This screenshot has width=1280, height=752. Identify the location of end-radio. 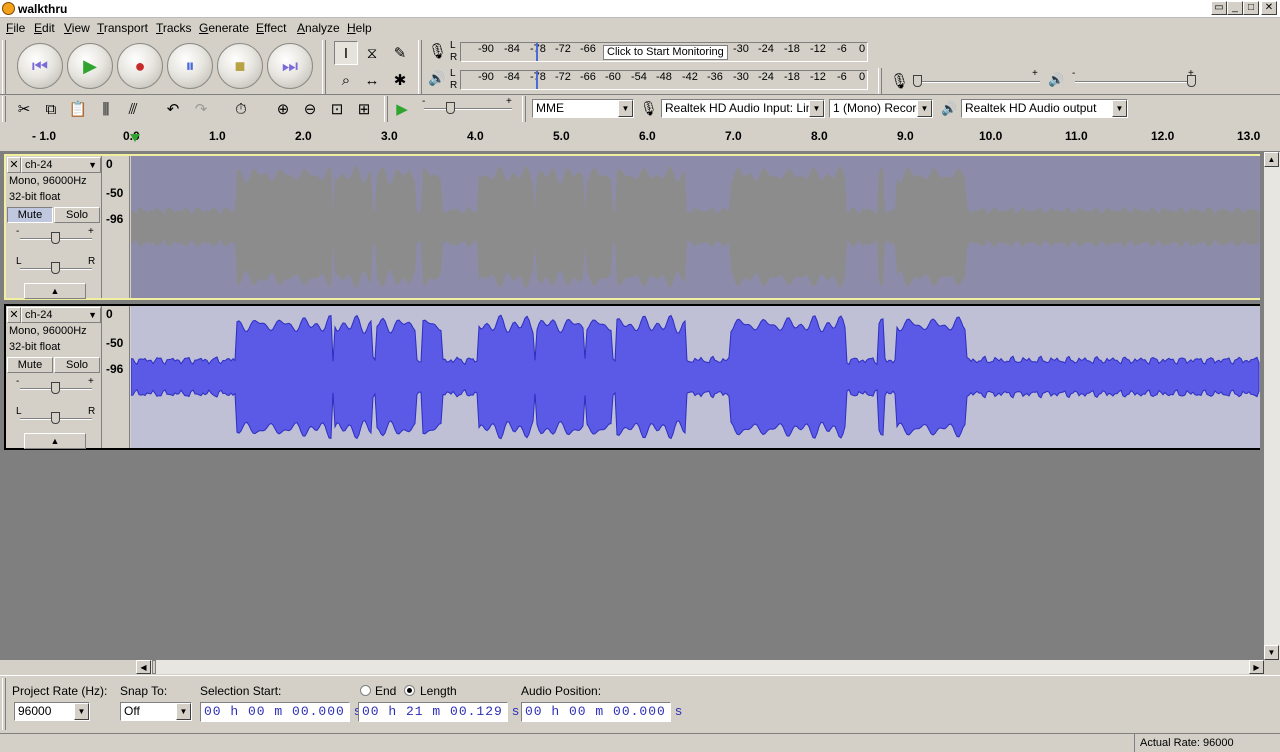
(365, 690).